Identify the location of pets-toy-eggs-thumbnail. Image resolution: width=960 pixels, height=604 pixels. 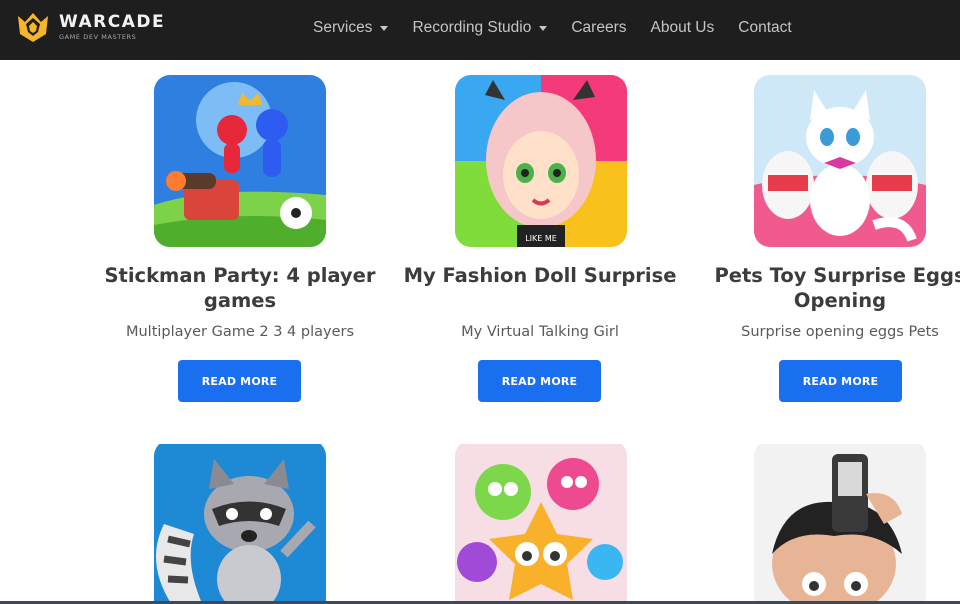
(840, 161).